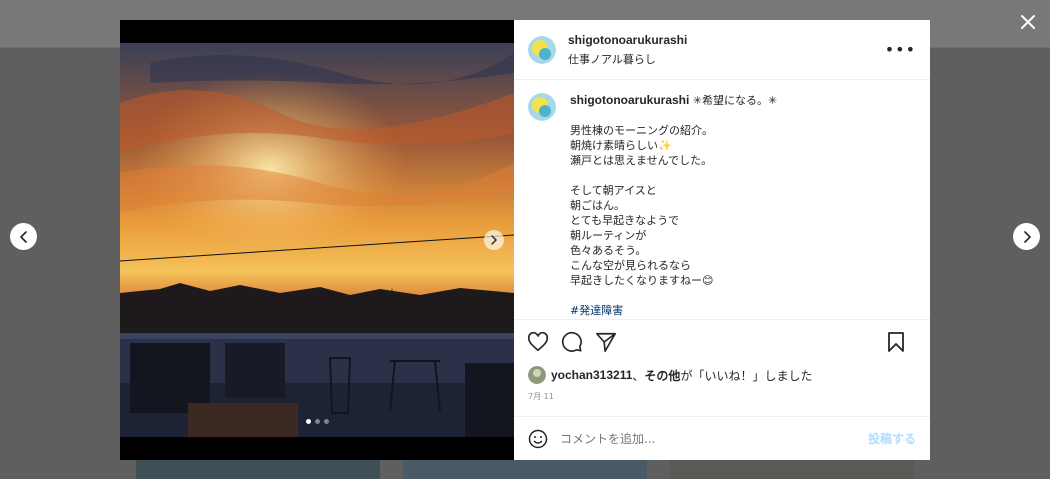  I want to click on caption-username: shigotonoarukurashi, so click(629, 100).